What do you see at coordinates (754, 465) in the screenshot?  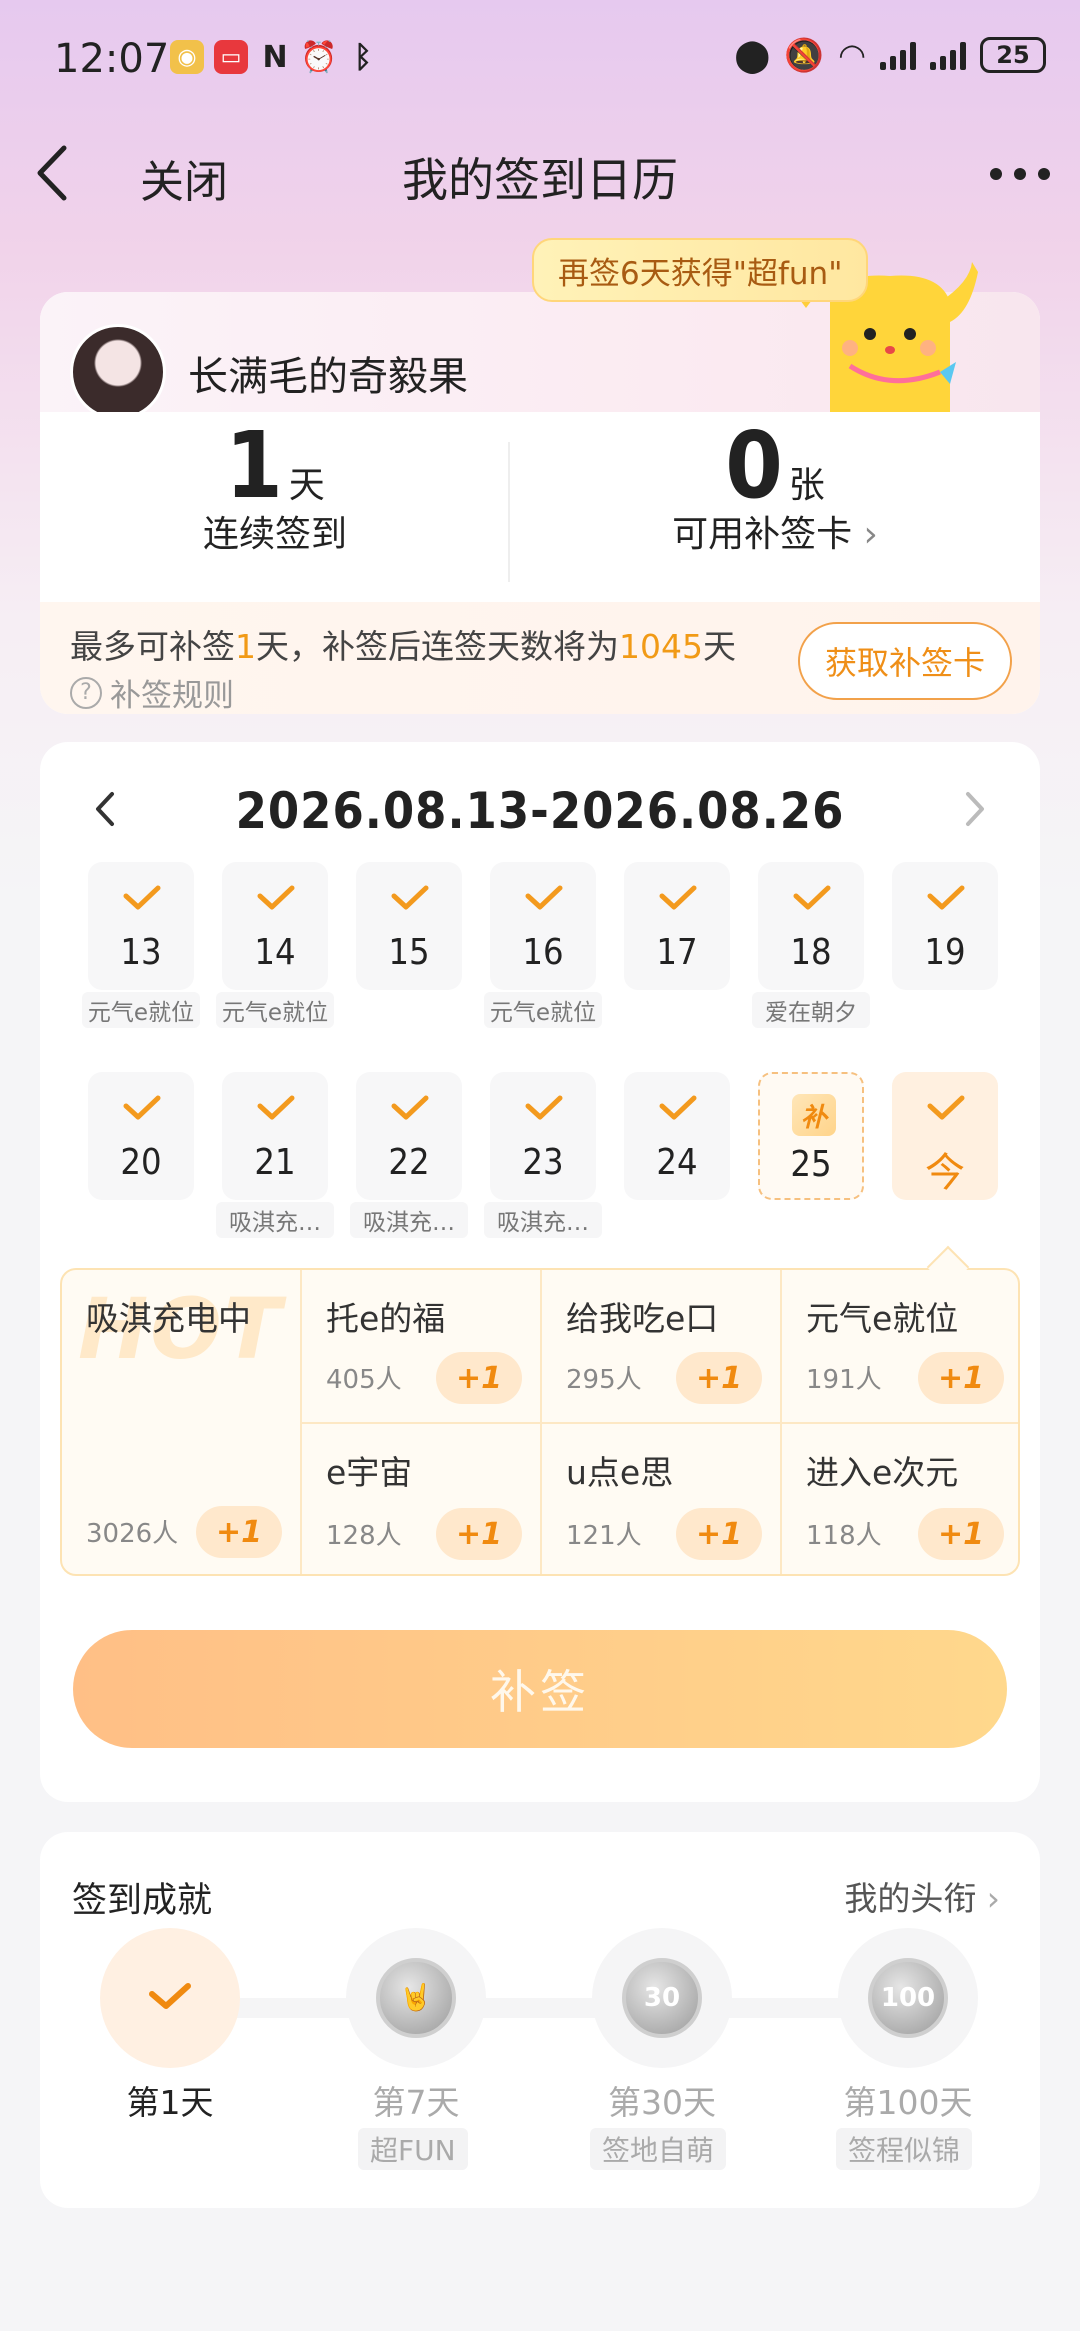 I see `card-count-value: 0` at bounding box center [754, 465].